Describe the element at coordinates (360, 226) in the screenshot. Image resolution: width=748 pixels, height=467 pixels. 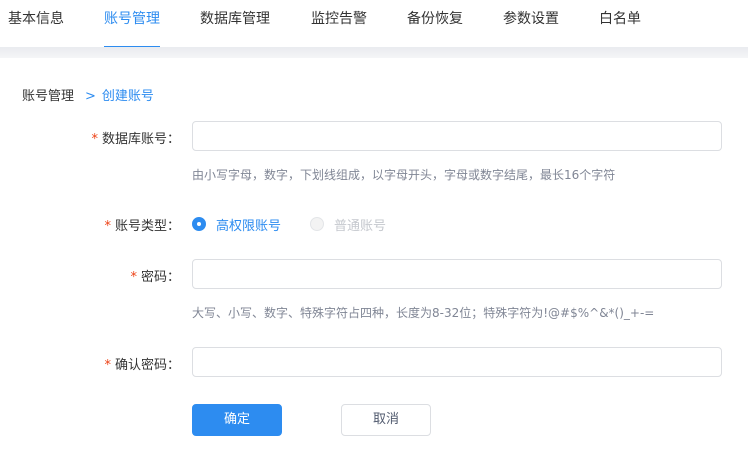
I see `radio-normal-label: 普通账号` at that location.